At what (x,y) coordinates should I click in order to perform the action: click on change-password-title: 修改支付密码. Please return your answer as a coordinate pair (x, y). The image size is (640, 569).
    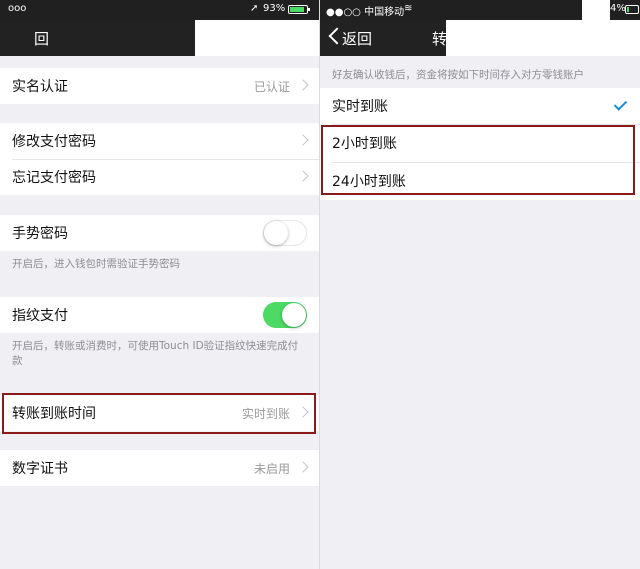
    Looking at the image, I should click on (54, 142).